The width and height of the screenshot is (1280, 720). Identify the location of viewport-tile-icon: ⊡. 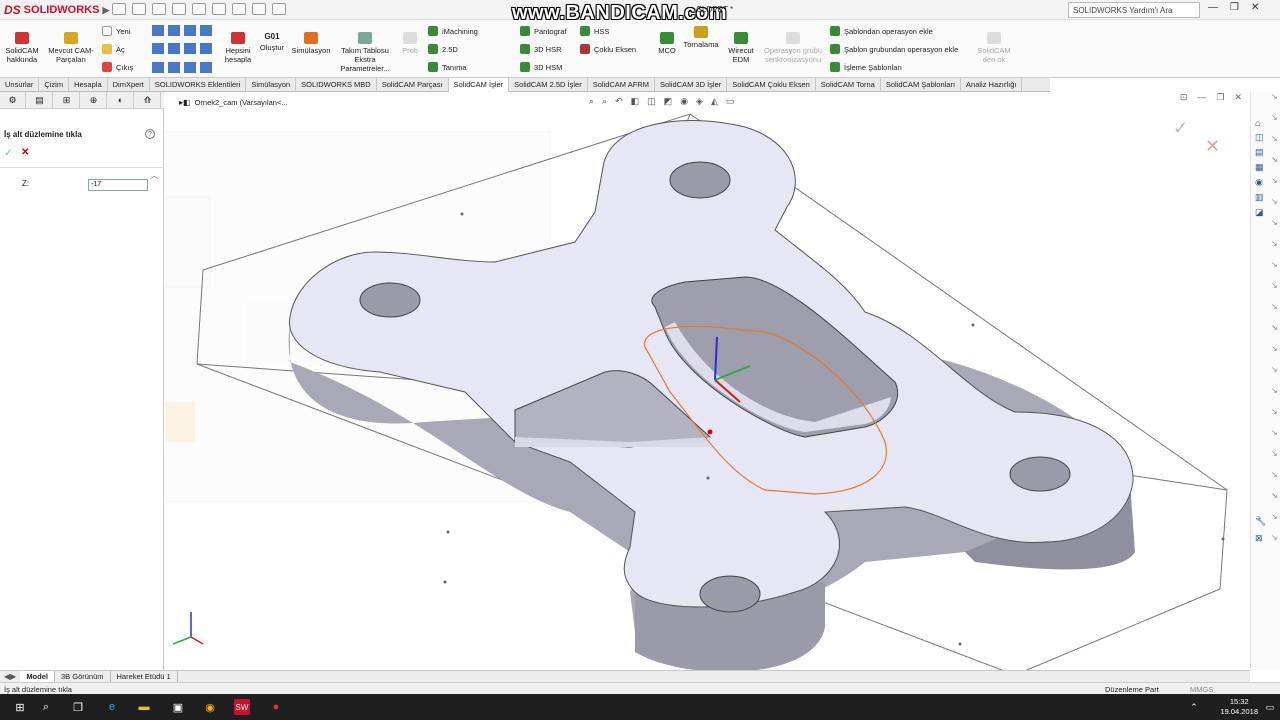
(1184, 97).